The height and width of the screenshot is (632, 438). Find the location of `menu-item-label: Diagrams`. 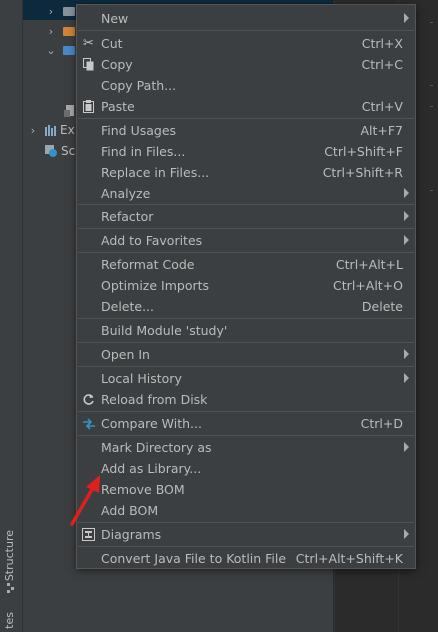

menu-item-label: Diagrams is located at coordinates (131, 534).